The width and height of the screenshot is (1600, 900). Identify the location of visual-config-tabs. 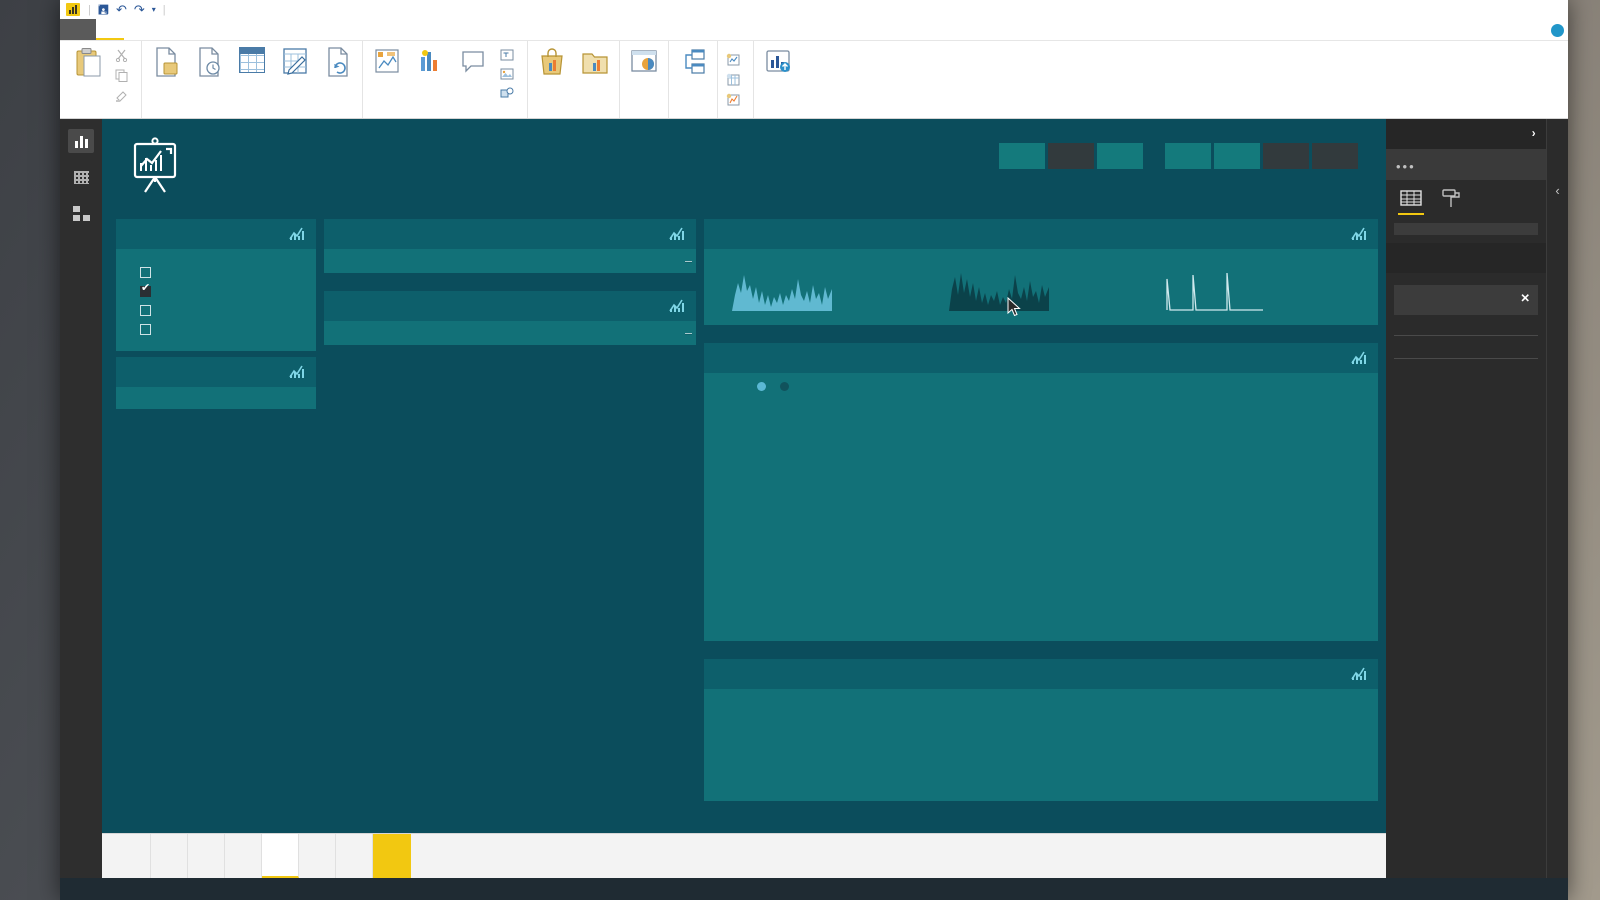
(1466, 197).